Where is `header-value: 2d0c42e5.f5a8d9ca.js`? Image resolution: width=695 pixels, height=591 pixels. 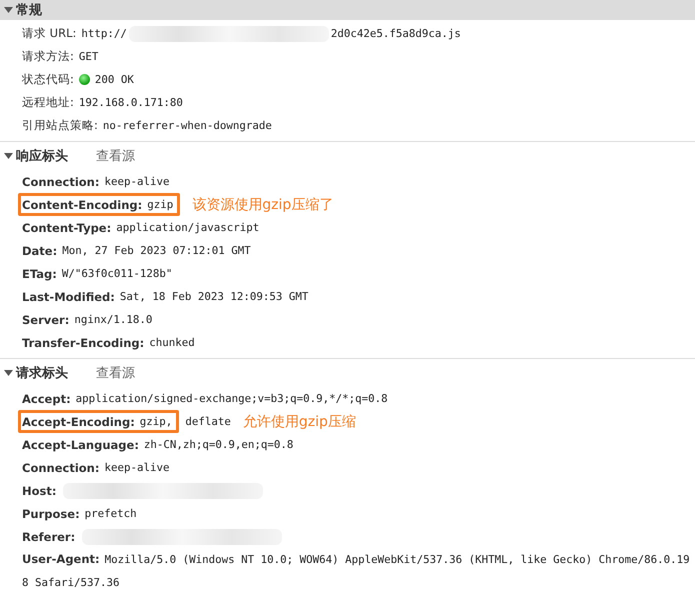 header-value: 2d0c42e5.f5a8d9ca.js is located at coordinates (395, 33).